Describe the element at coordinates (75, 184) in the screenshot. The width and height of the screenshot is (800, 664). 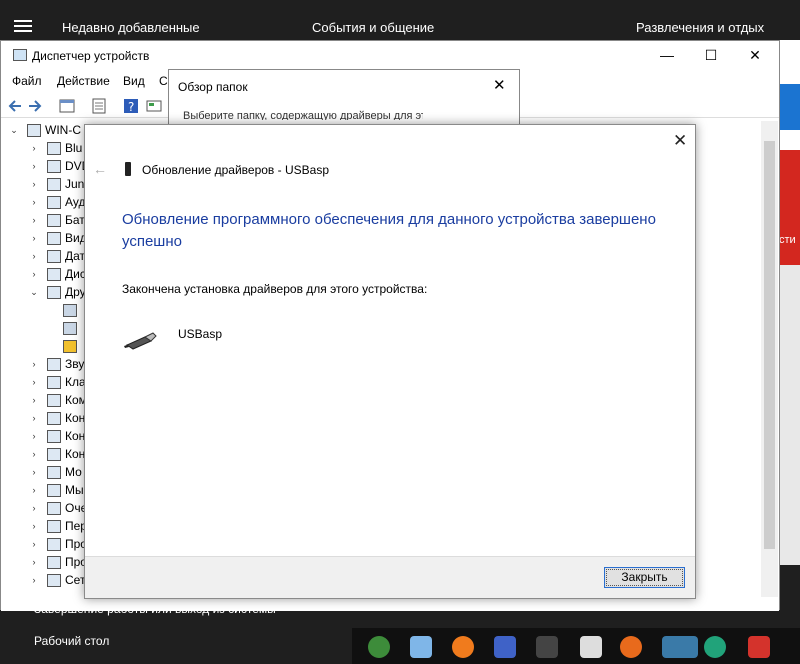
I see `tree-item-label: Jun` at that location.